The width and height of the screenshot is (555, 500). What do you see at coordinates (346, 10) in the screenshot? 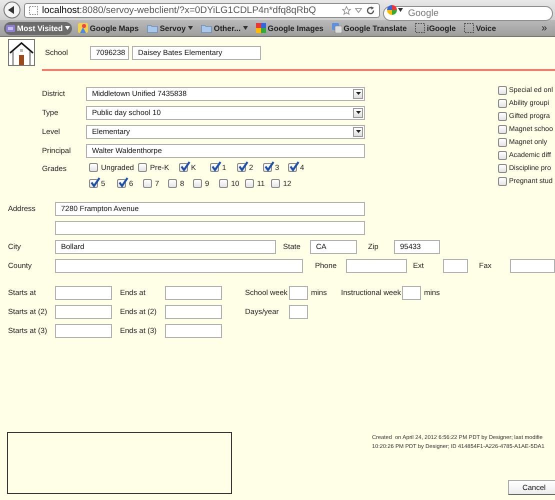
I see `star-icon` at bounding box center [346, 10].